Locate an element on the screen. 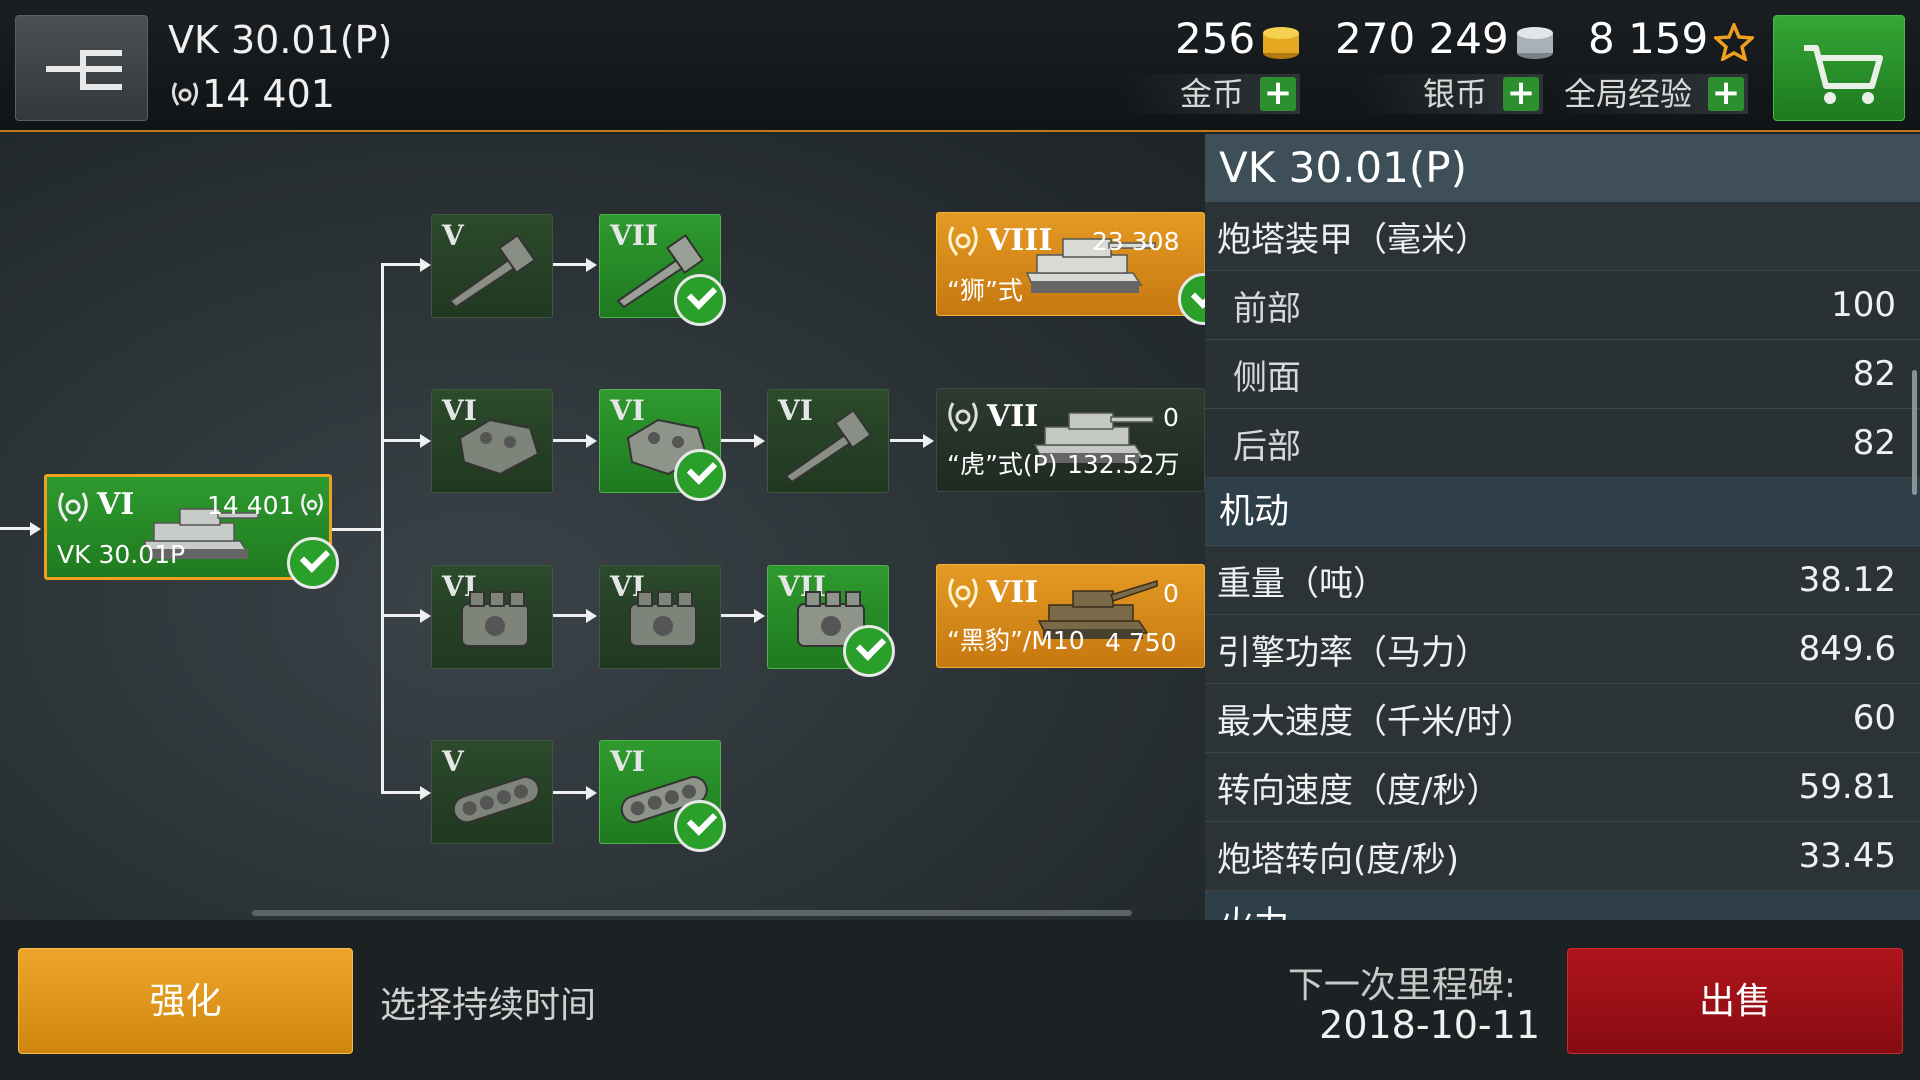 This screenshot has width=1920, height=1080. stat-row: 炮塔转向(度/秒) 33.45 is located at coordinates (1562, 856).